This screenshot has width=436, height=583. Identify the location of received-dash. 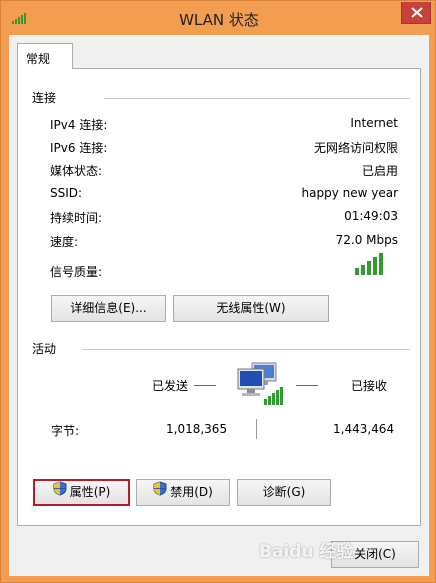
(307, 385).